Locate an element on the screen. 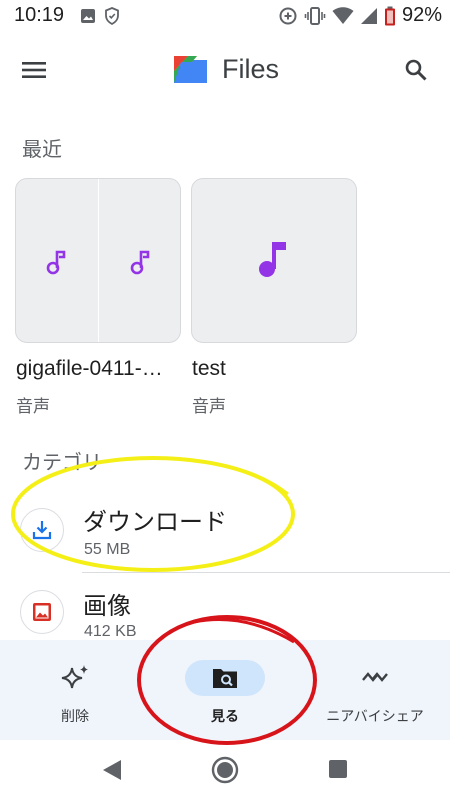 This screenshot has height=800, width=450. home-icon is located at coordinates (225, 770).